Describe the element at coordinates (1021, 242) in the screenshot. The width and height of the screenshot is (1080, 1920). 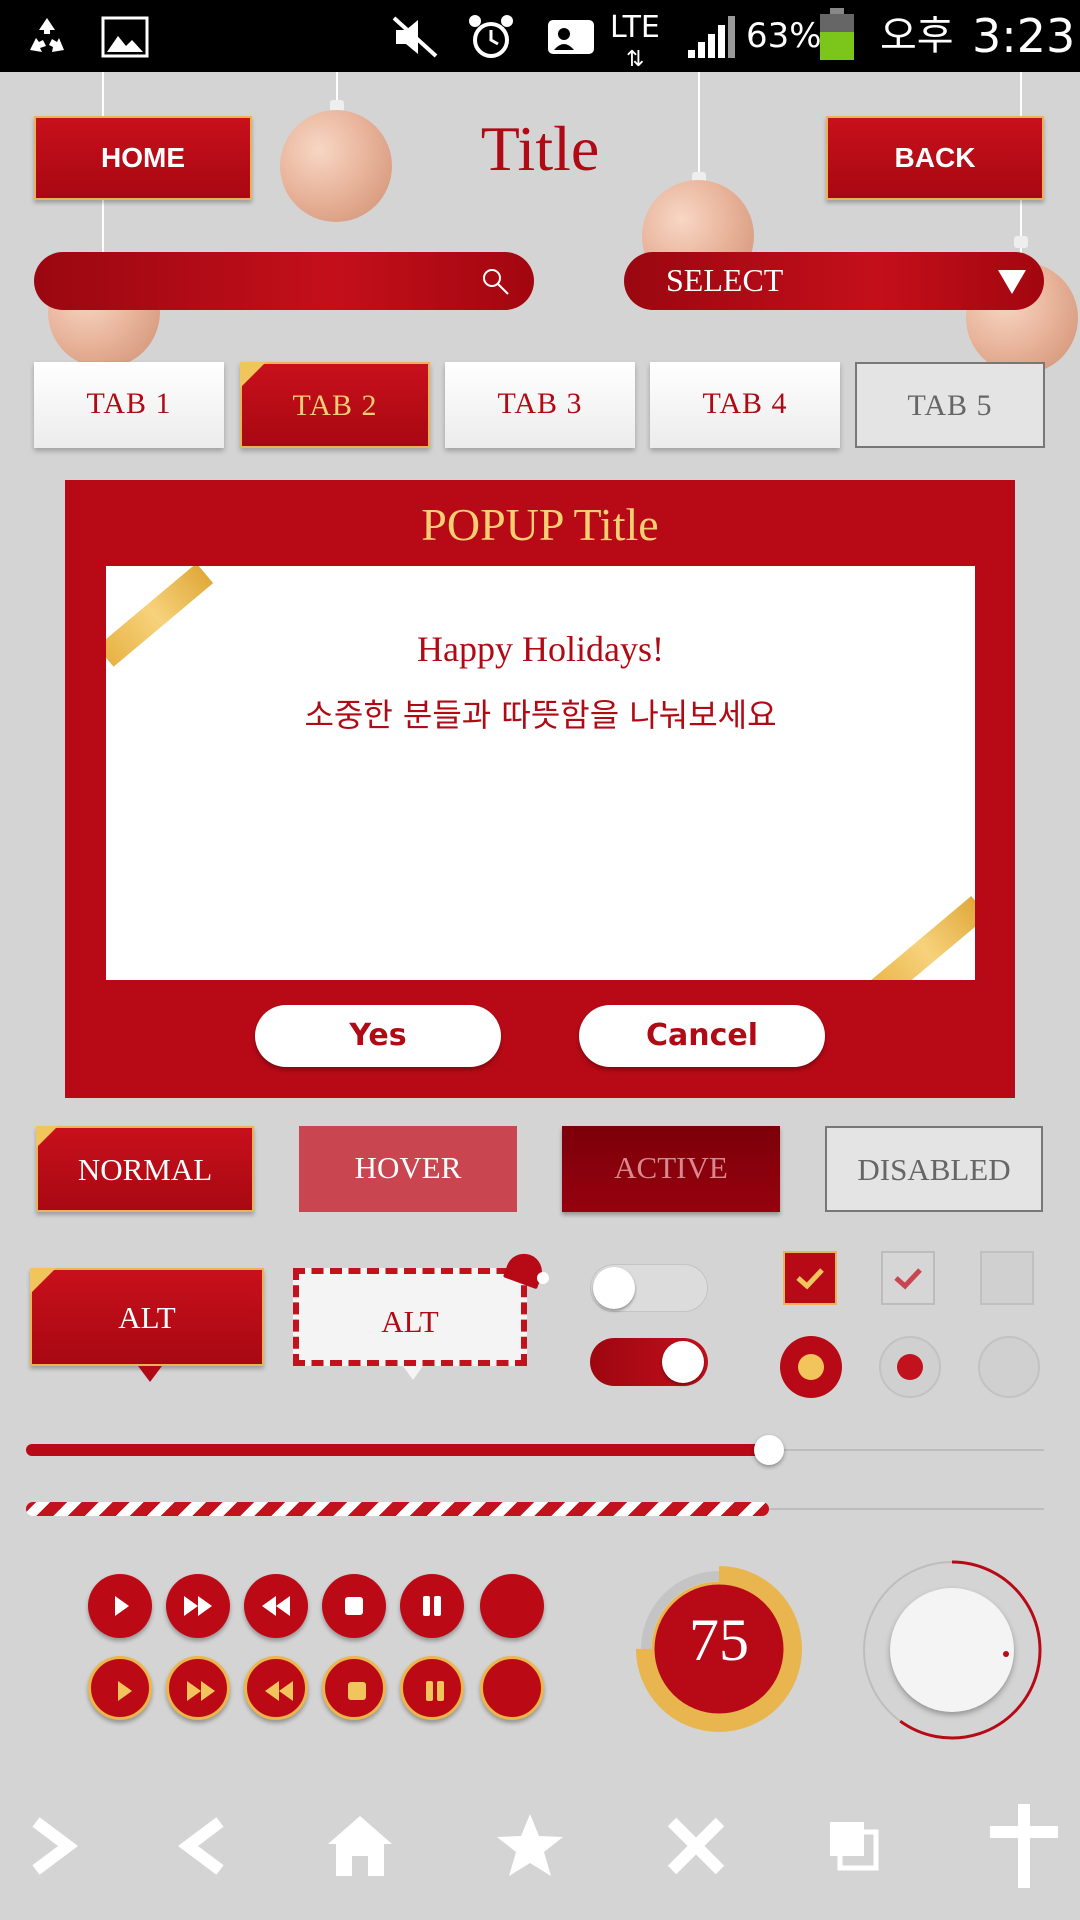
I see `ornament-cap` at that location.